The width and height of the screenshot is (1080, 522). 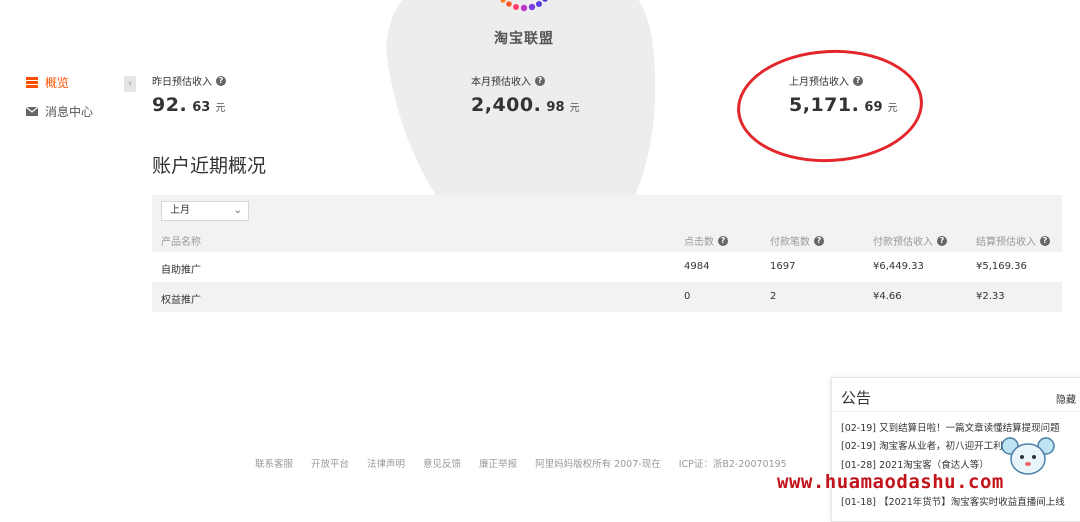 I want to click on brand-name: 淘宝联盟, so click(x=524, y=39).